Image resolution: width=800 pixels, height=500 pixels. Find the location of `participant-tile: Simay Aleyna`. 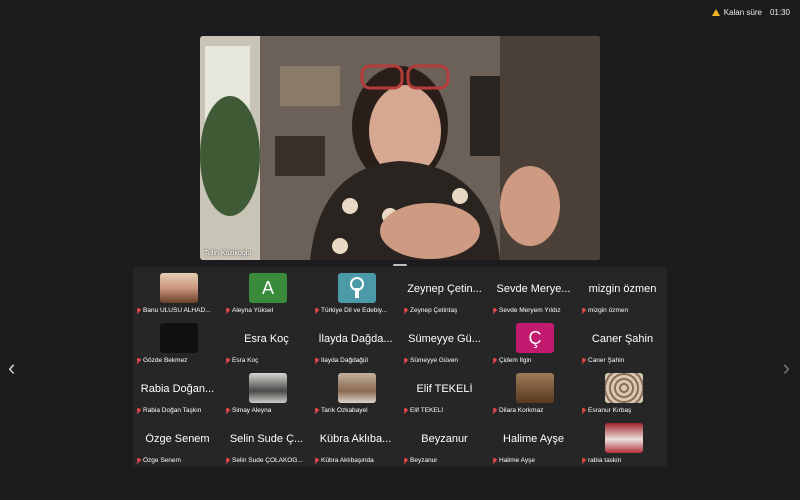

participant-tile: Simay Aleyna is located at coordinates (266, 392).